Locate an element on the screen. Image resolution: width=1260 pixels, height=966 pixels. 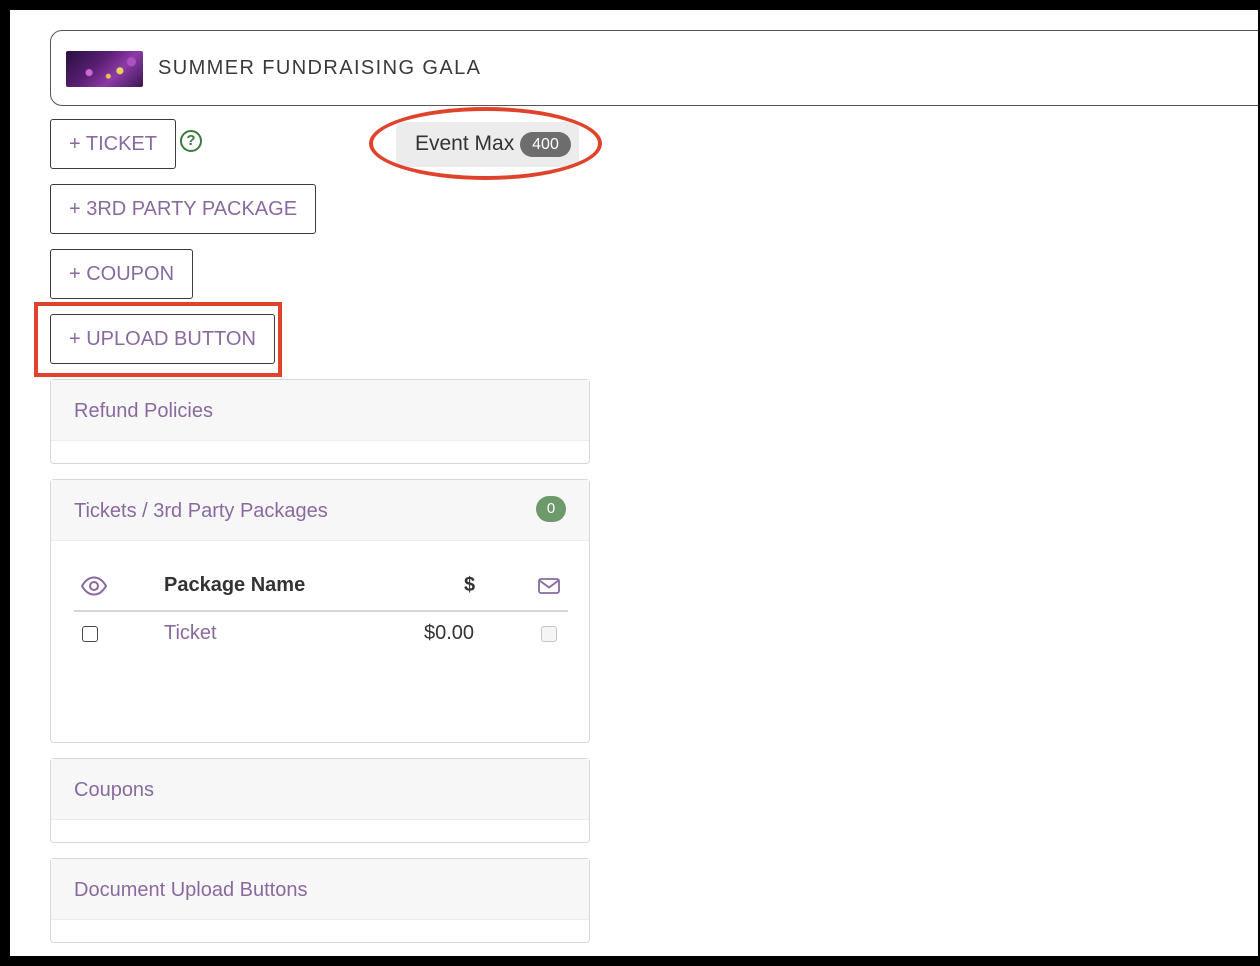
tickets-header: Tickets / 3rd Party Packages 0 is located at coordinates (320, 510).